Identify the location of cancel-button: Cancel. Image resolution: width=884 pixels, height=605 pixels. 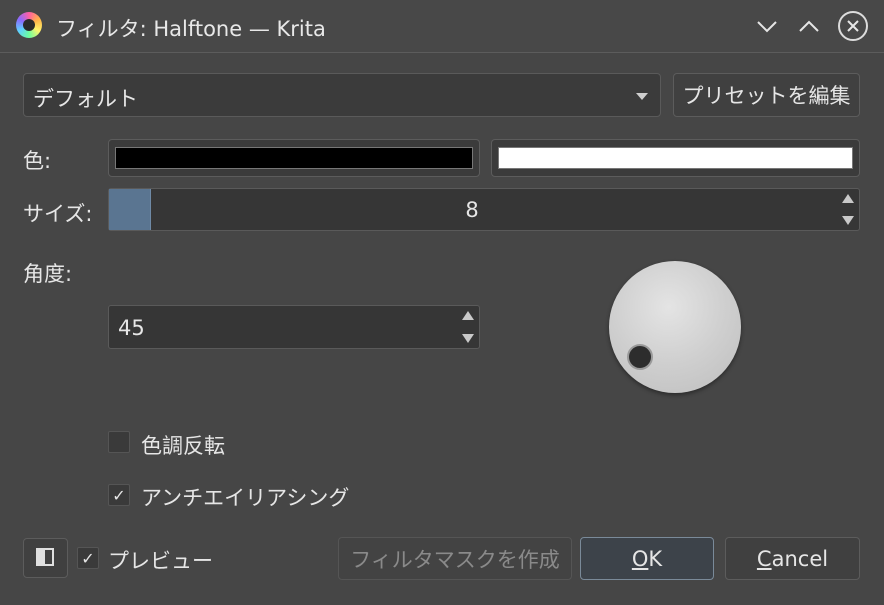
(792, 558).